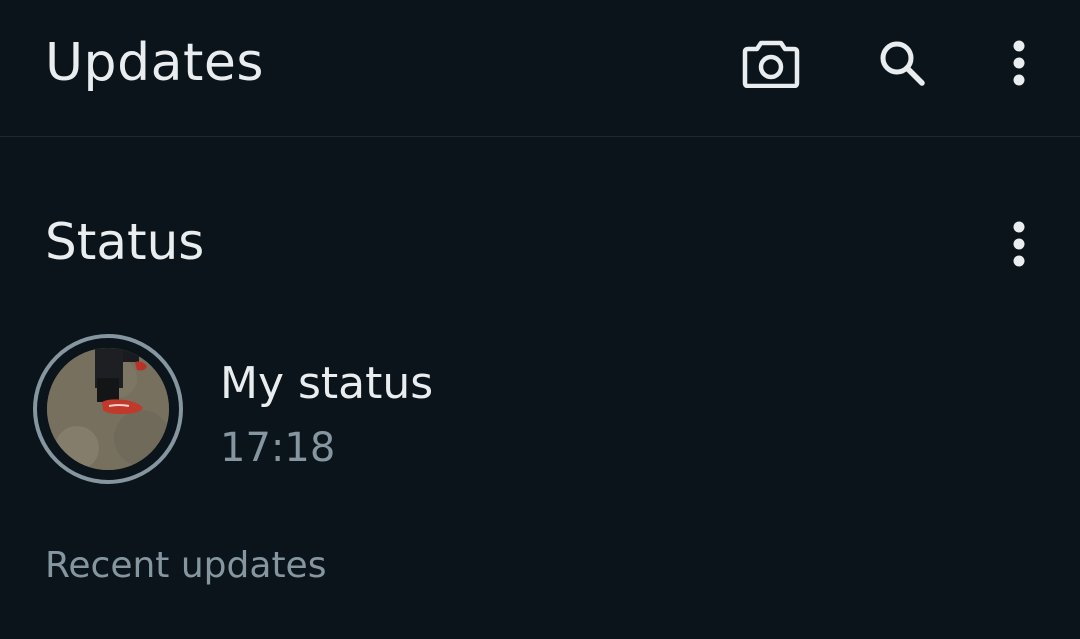 This screenshot has height=639, width=1080. What do you see at coordinates (125, 242) in the screenshot?
I see `status-section-title: Status` at bounding box center [125, 242].